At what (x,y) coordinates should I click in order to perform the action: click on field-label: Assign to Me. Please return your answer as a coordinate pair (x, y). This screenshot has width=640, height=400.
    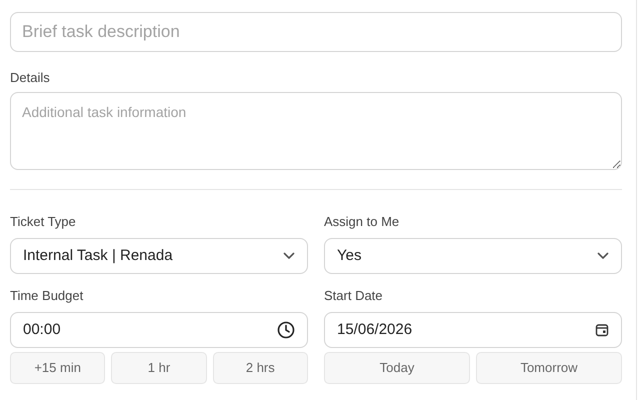
    Looking at the image, I should click on (362, 222).